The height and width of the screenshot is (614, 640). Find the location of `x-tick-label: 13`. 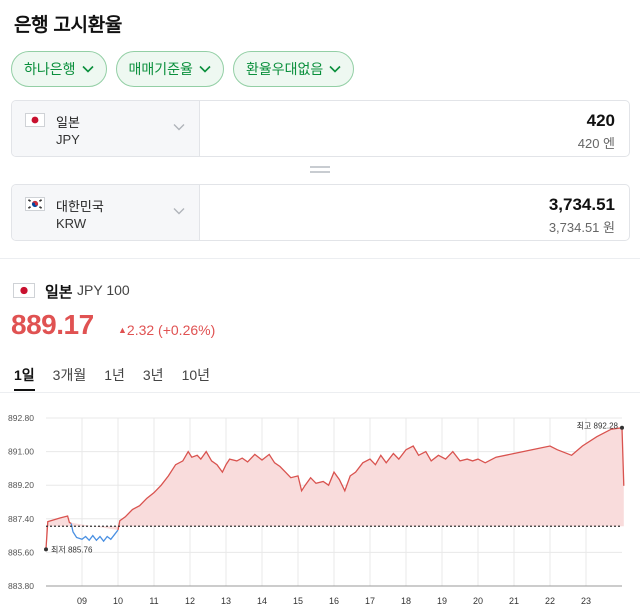

x-tick-label: 13 is located at coordinates (226, 601).